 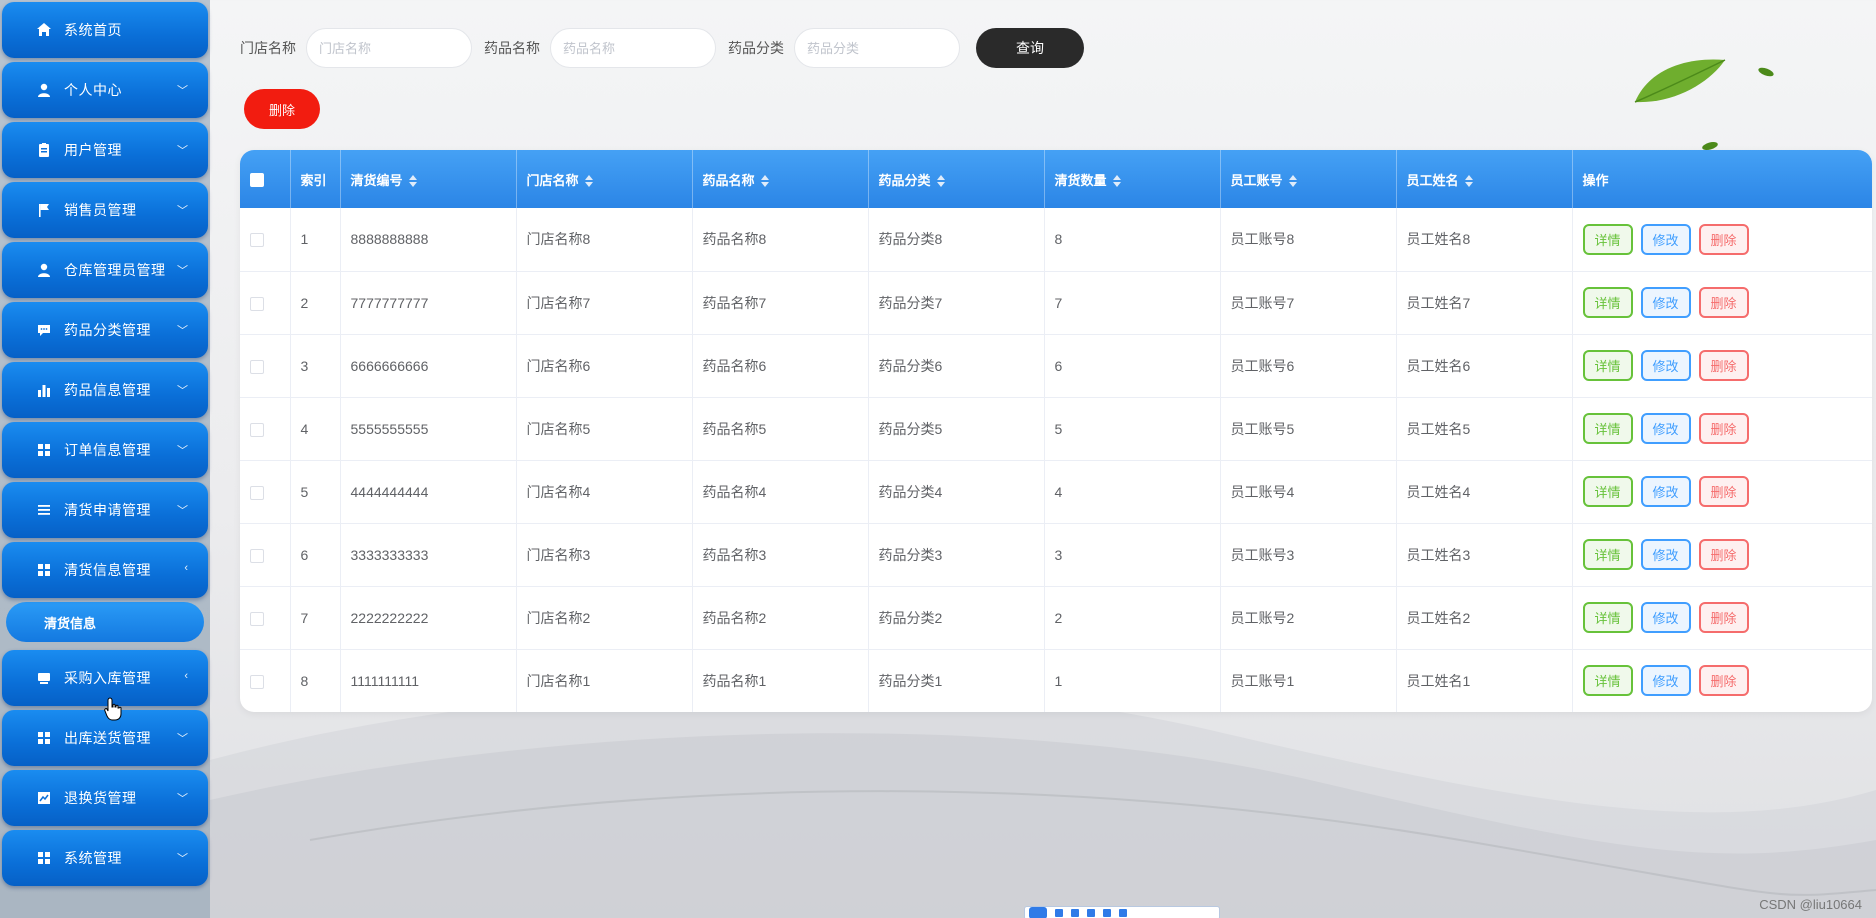 I want to click on sidebar-item: 清货申请管理 ﹀, so click(x=105, y=510).